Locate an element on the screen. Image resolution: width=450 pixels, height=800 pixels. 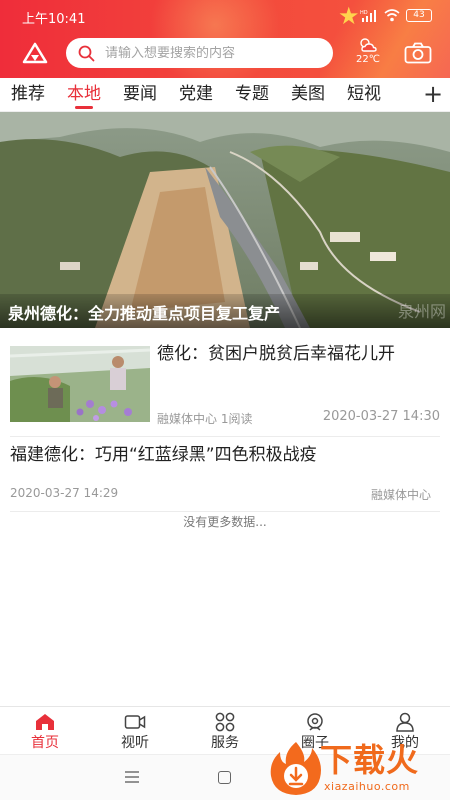
search-bar is located at coordinates (199, 53).